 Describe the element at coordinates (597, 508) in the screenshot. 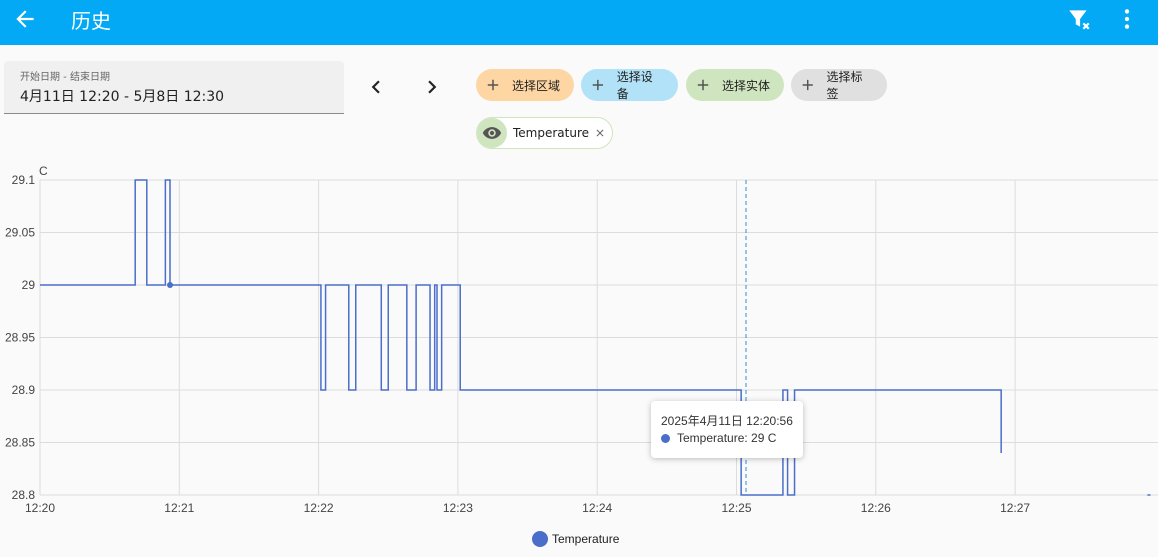

I see `x-tick-label: 12:24` at that location.